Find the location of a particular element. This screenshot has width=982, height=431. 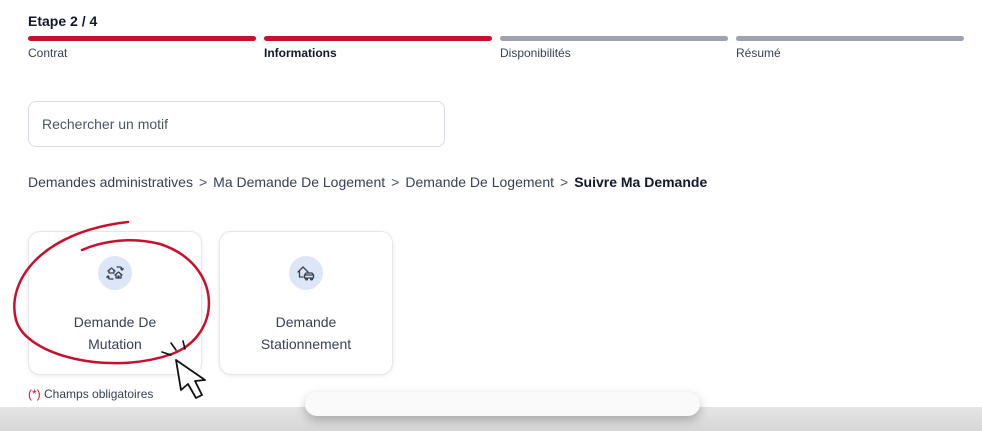

step-contrat: Contrat is located at coordinates (142, 48).